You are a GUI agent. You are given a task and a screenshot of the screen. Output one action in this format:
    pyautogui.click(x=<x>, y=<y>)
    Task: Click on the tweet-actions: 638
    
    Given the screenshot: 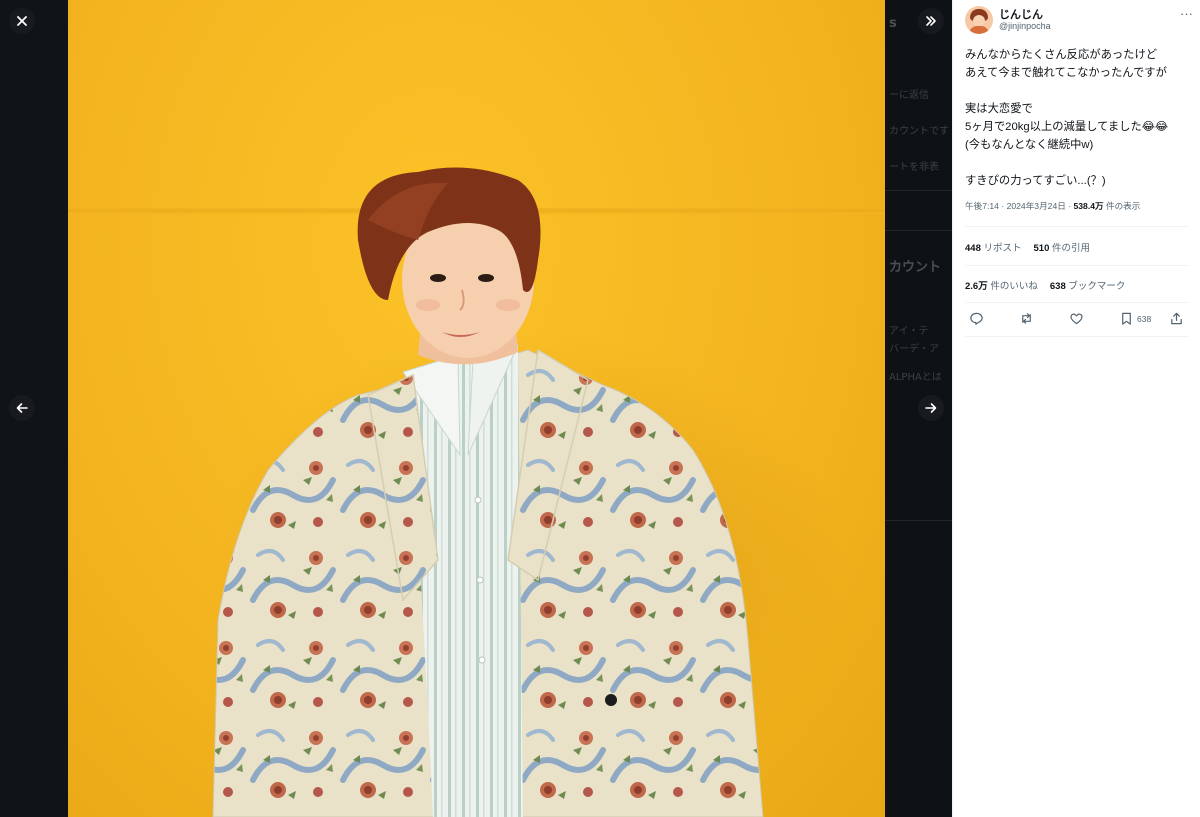 What is the action you would take?
    pyautogui.click(x=1079, y=320)
    